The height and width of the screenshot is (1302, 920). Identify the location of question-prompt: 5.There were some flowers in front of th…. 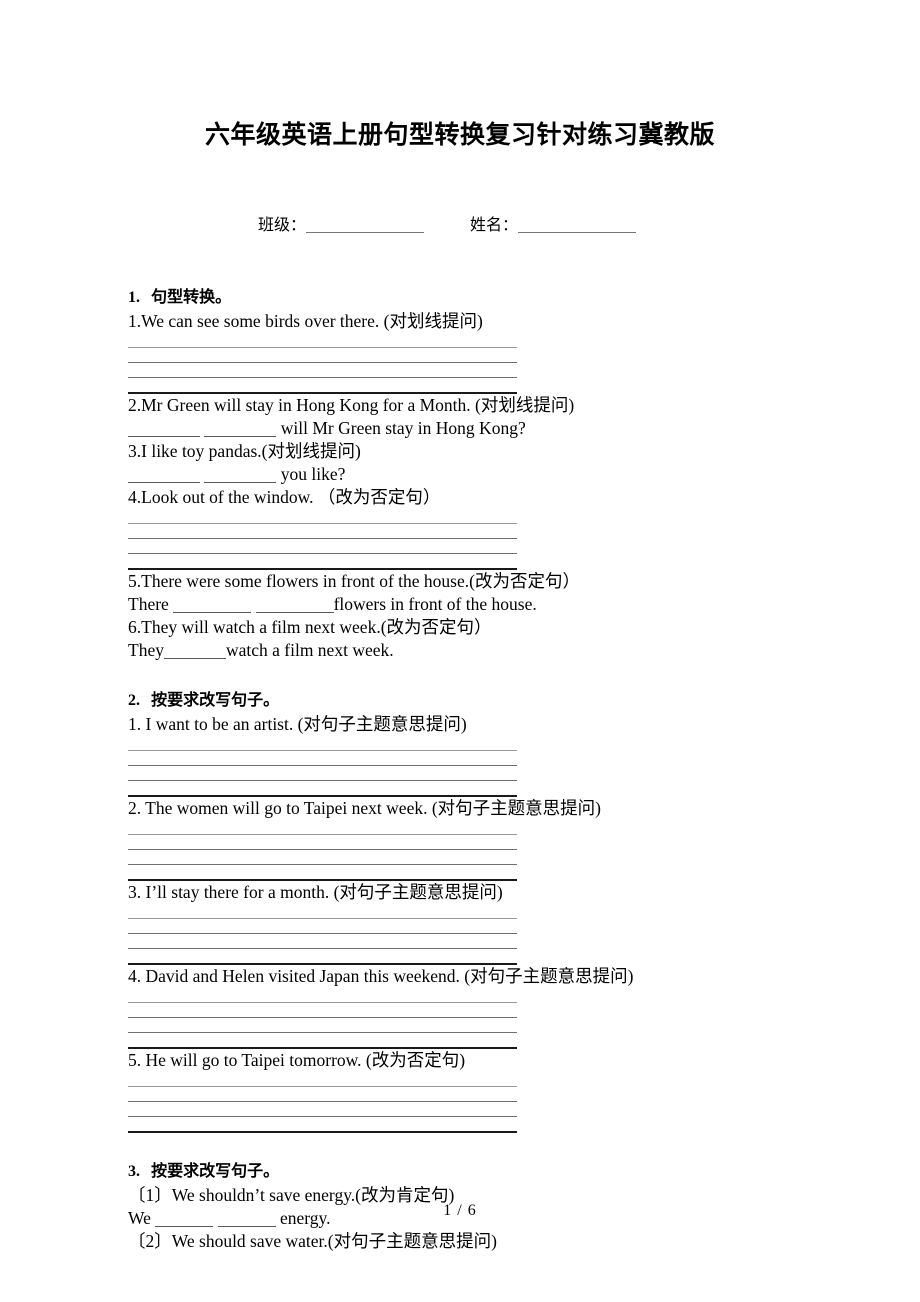
(354, 581).